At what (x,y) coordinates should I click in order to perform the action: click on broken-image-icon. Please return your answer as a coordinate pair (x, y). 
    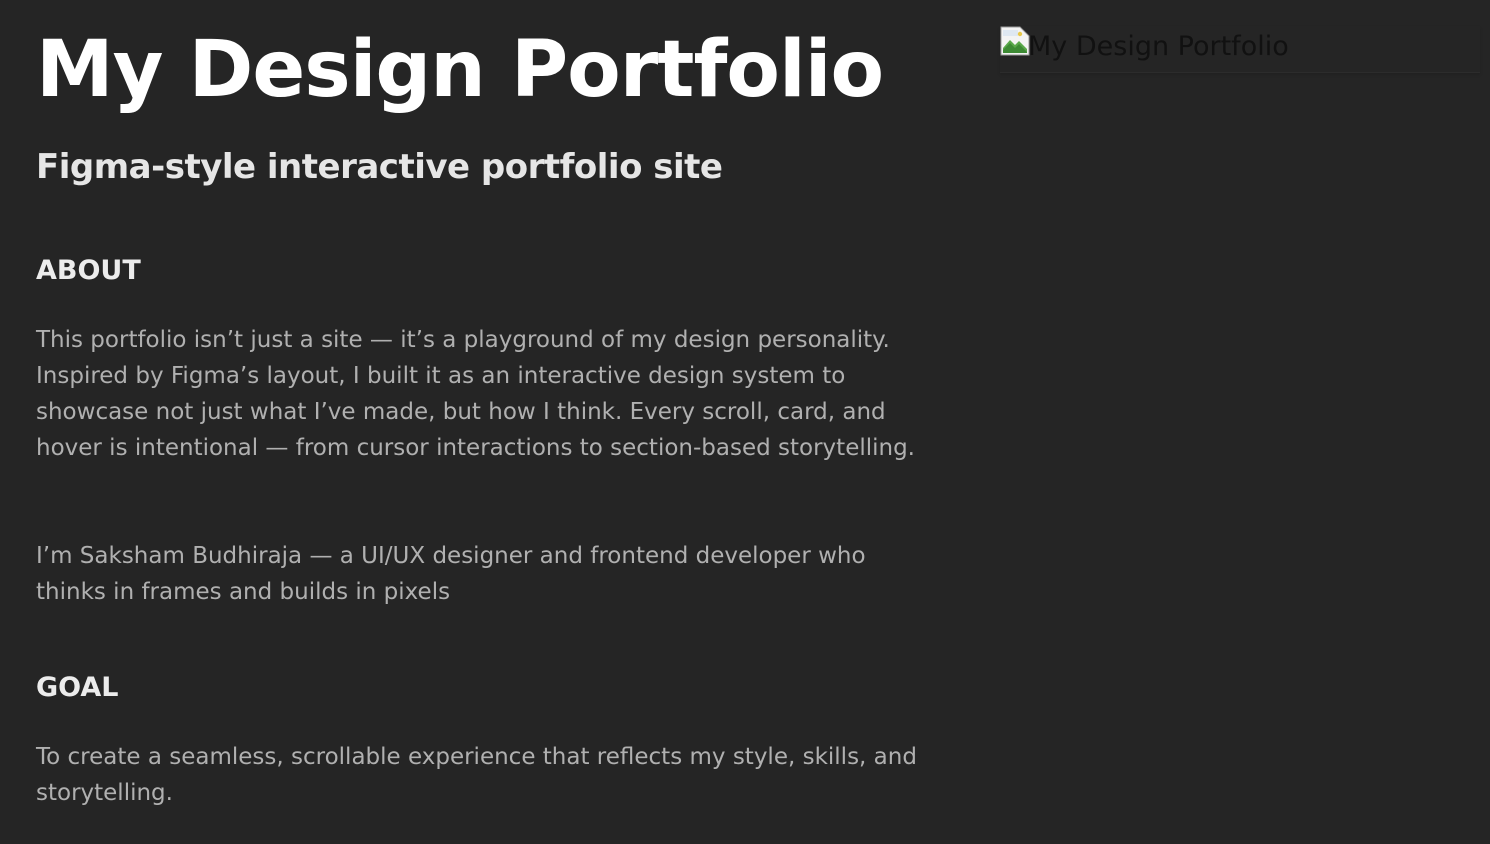
    Looking at the image, I should click on (1015, 41).